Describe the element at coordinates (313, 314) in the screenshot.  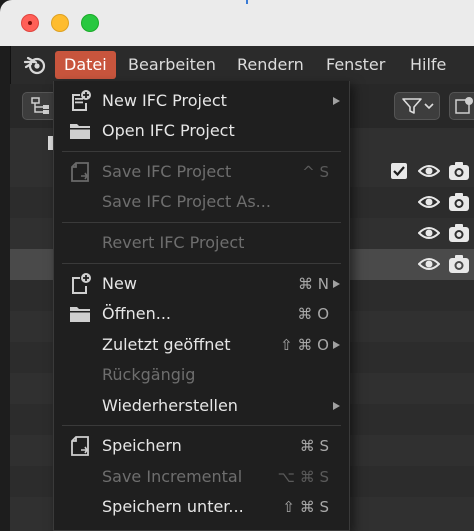
I see `shortcut-label: ⌘ O` at that location.